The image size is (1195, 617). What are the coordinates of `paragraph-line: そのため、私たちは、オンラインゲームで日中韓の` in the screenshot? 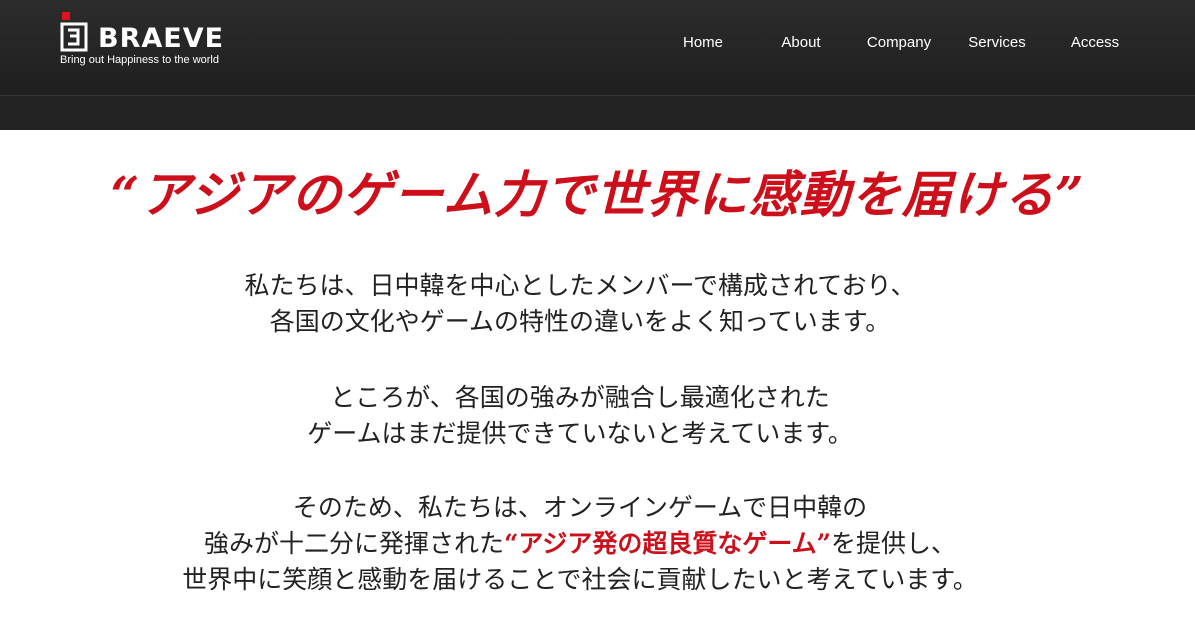 It's located at (580, 507).